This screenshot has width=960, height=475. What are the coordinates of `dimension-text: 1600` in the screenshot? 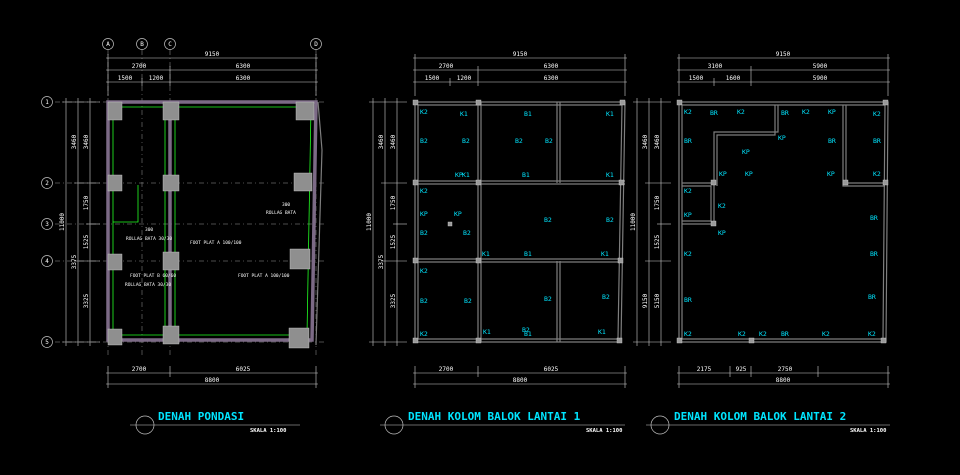 It's located at (733, 78).